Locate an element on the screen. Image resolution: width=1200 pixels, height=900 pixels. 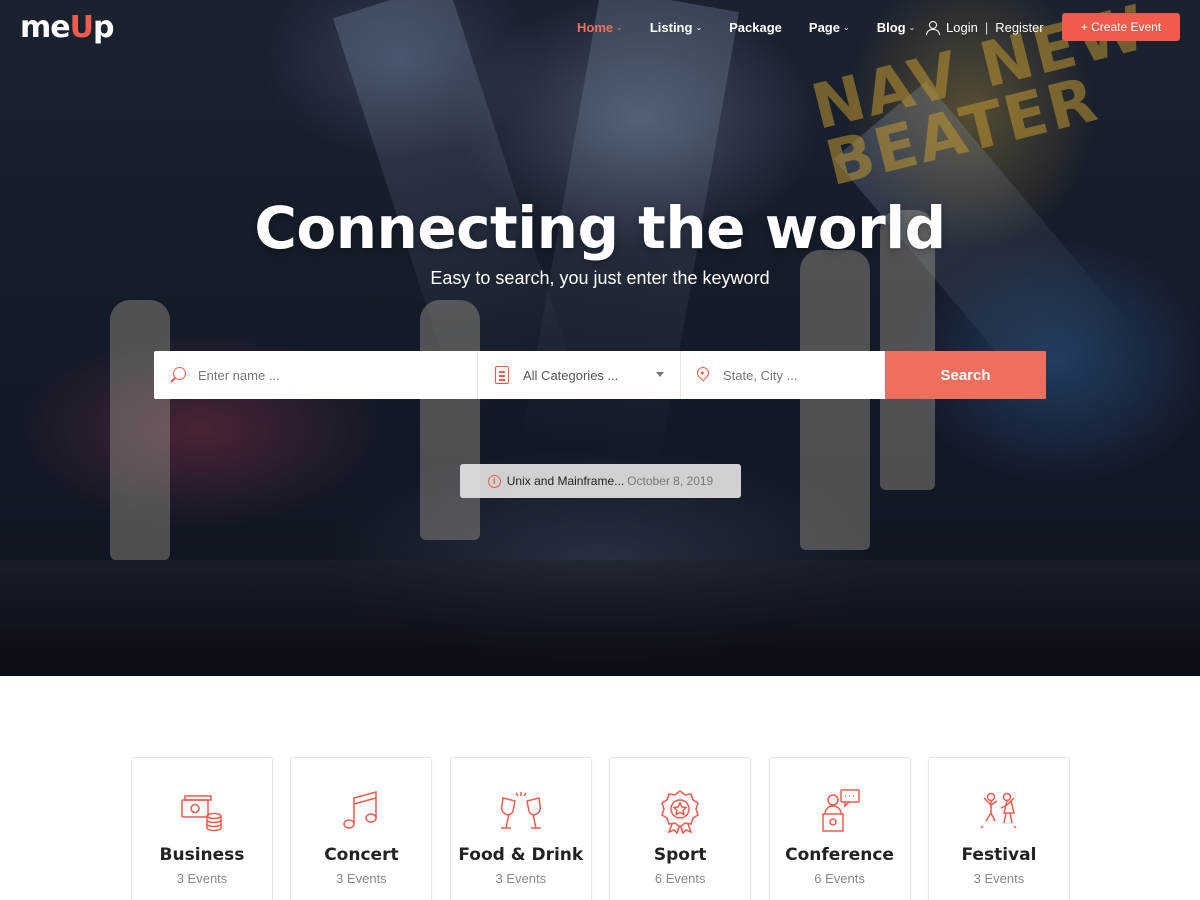
wine-glasses-icon is located at coordinates (520, 810).